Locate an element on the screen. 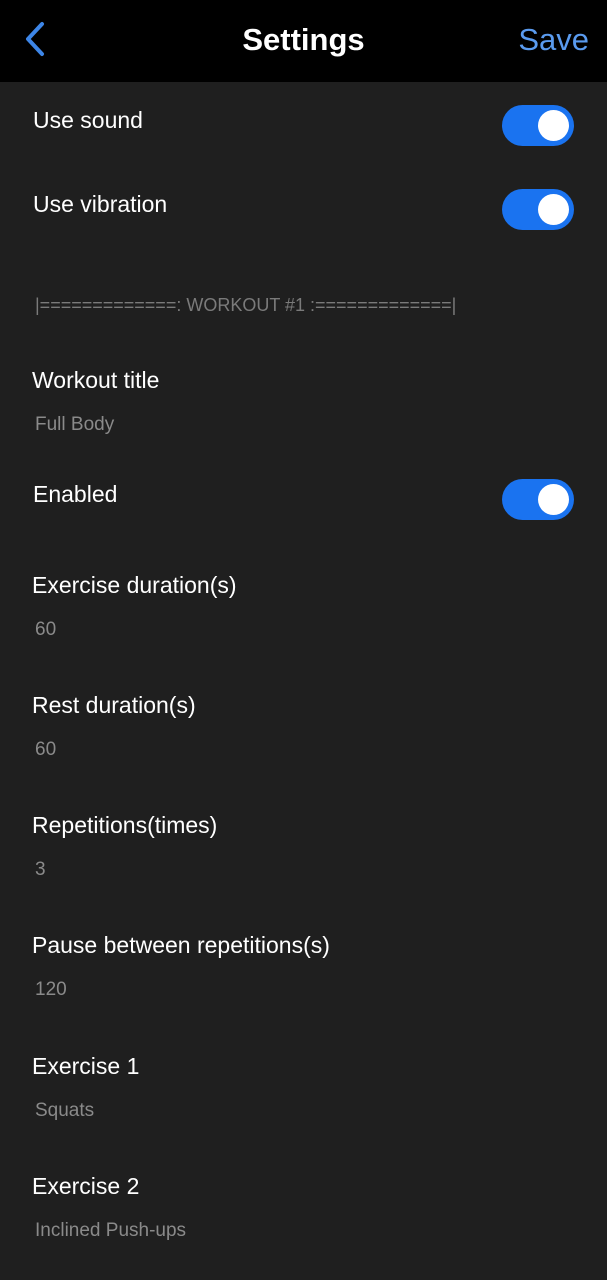  rest-duration-label: Rest duration(s) is located at coordinates (114, 705).